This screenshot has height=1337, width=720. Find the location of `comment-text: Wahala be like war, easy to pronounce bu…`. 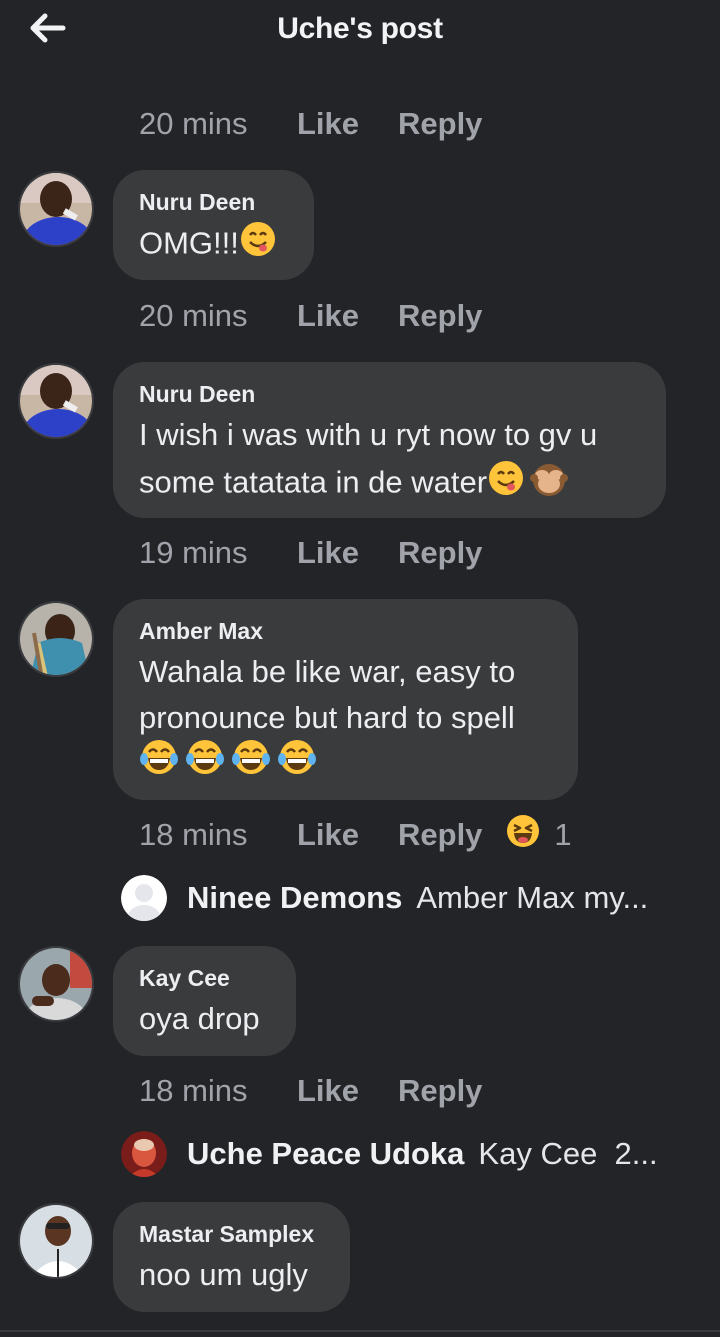

comment-text: Wahala be like war, easy to pronounce bu… is located at coordinates (345, 717).